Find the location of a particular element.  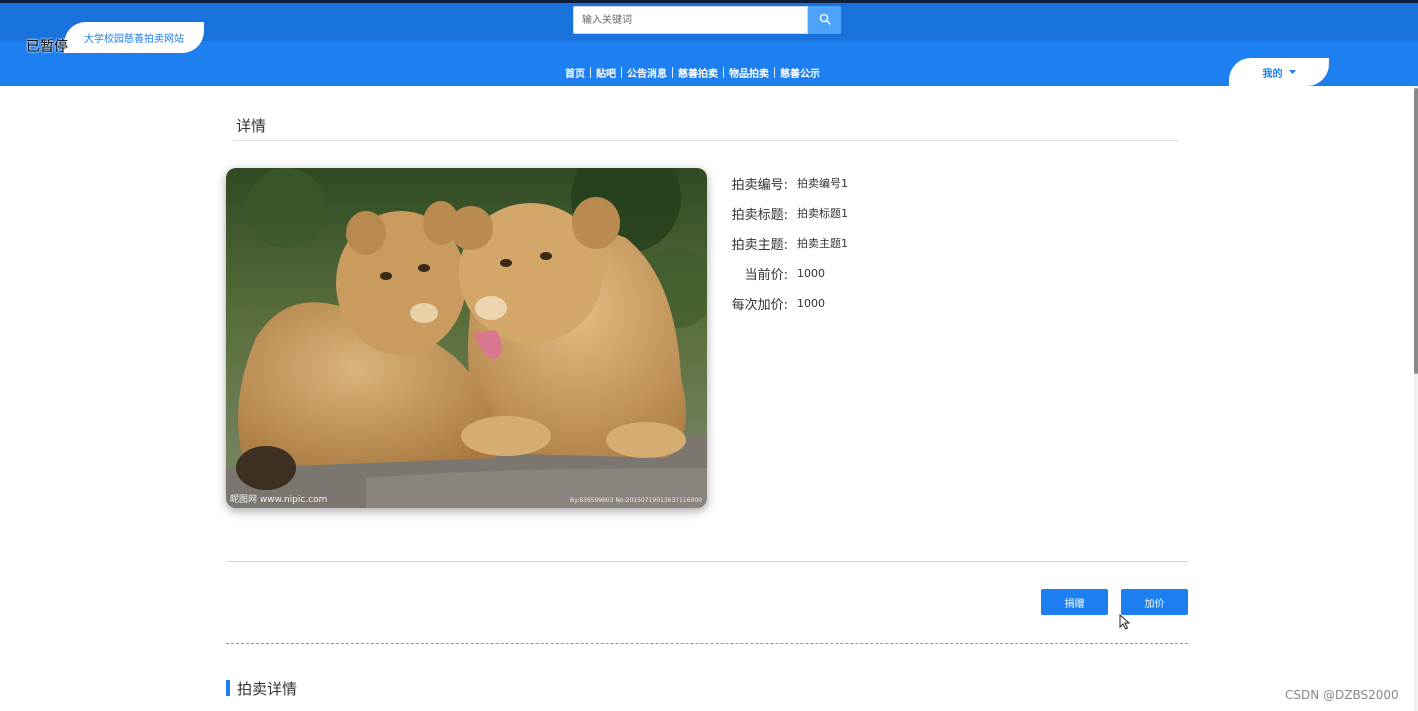

info-value: 拍卖主题1 is located at coordinates (822, 243).